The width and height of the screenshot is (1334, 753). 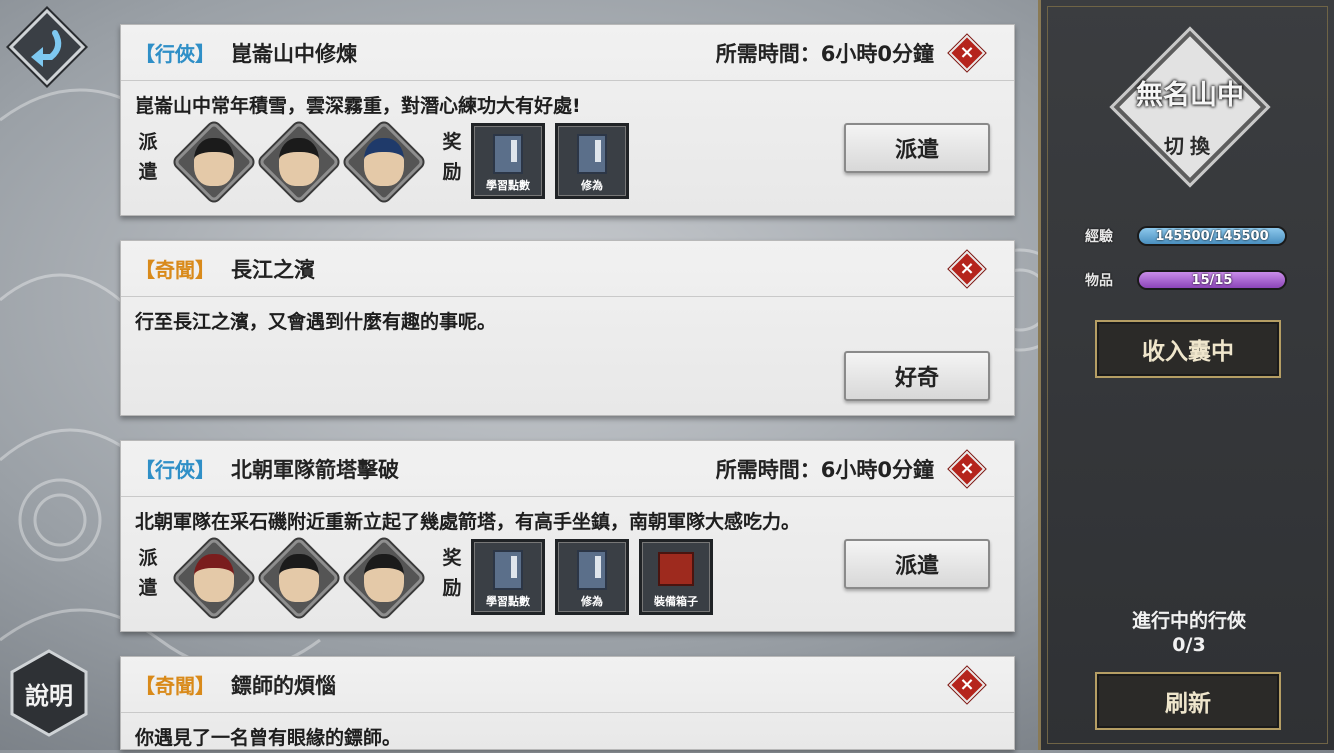 What do you see at coordinates (1190, 95) in the screenshot?
I see `location-name: 無名山中` at bounding box center [1190, 95].